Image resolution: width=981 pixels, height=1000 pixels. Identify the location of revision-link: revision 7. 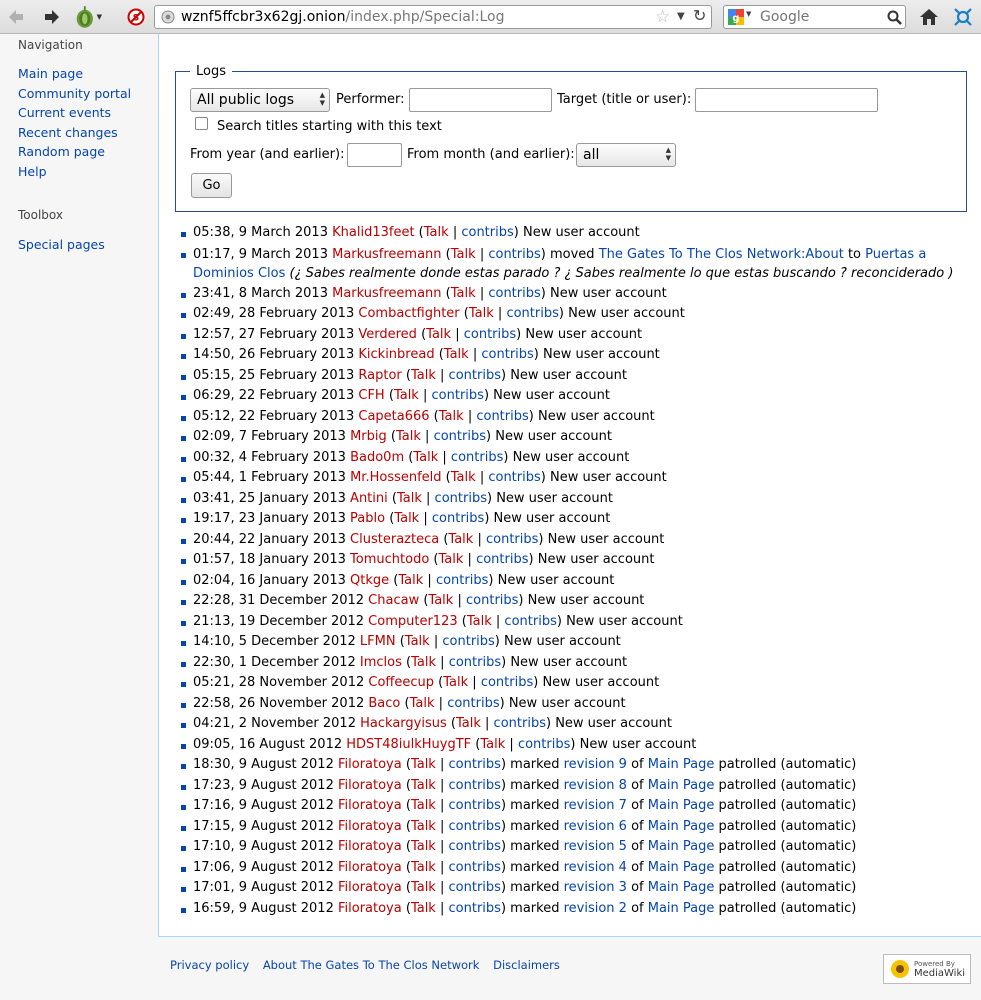
(595, 805).